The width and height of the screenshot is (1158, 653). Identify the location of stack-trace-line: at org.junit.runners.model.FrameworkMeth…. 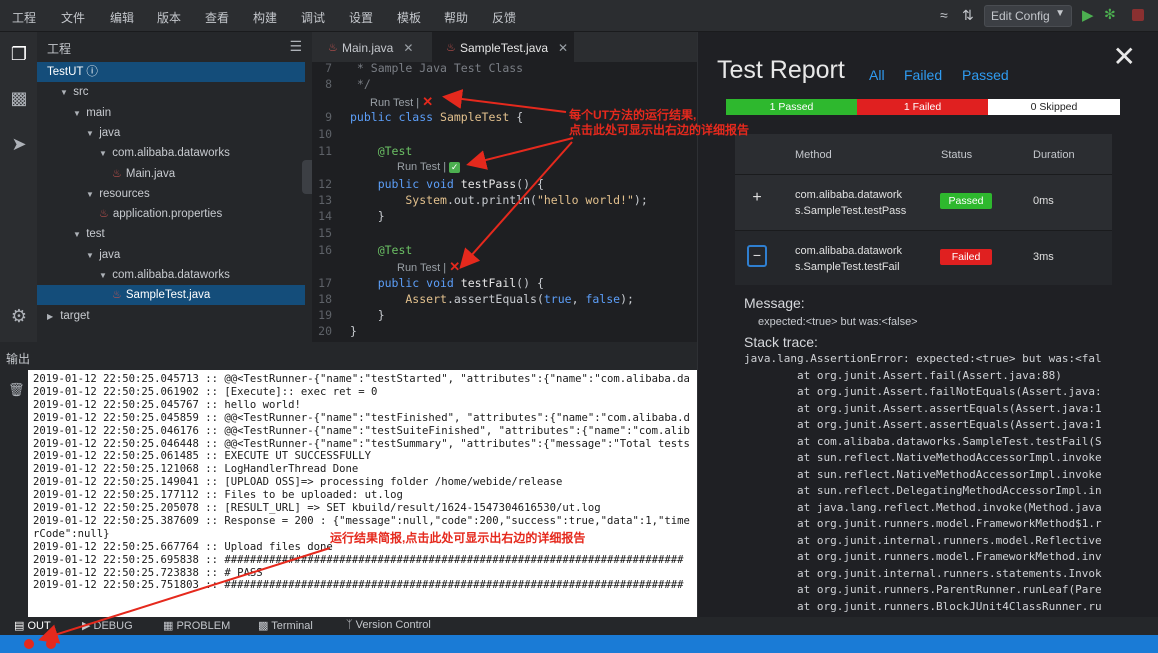
(923, 523).